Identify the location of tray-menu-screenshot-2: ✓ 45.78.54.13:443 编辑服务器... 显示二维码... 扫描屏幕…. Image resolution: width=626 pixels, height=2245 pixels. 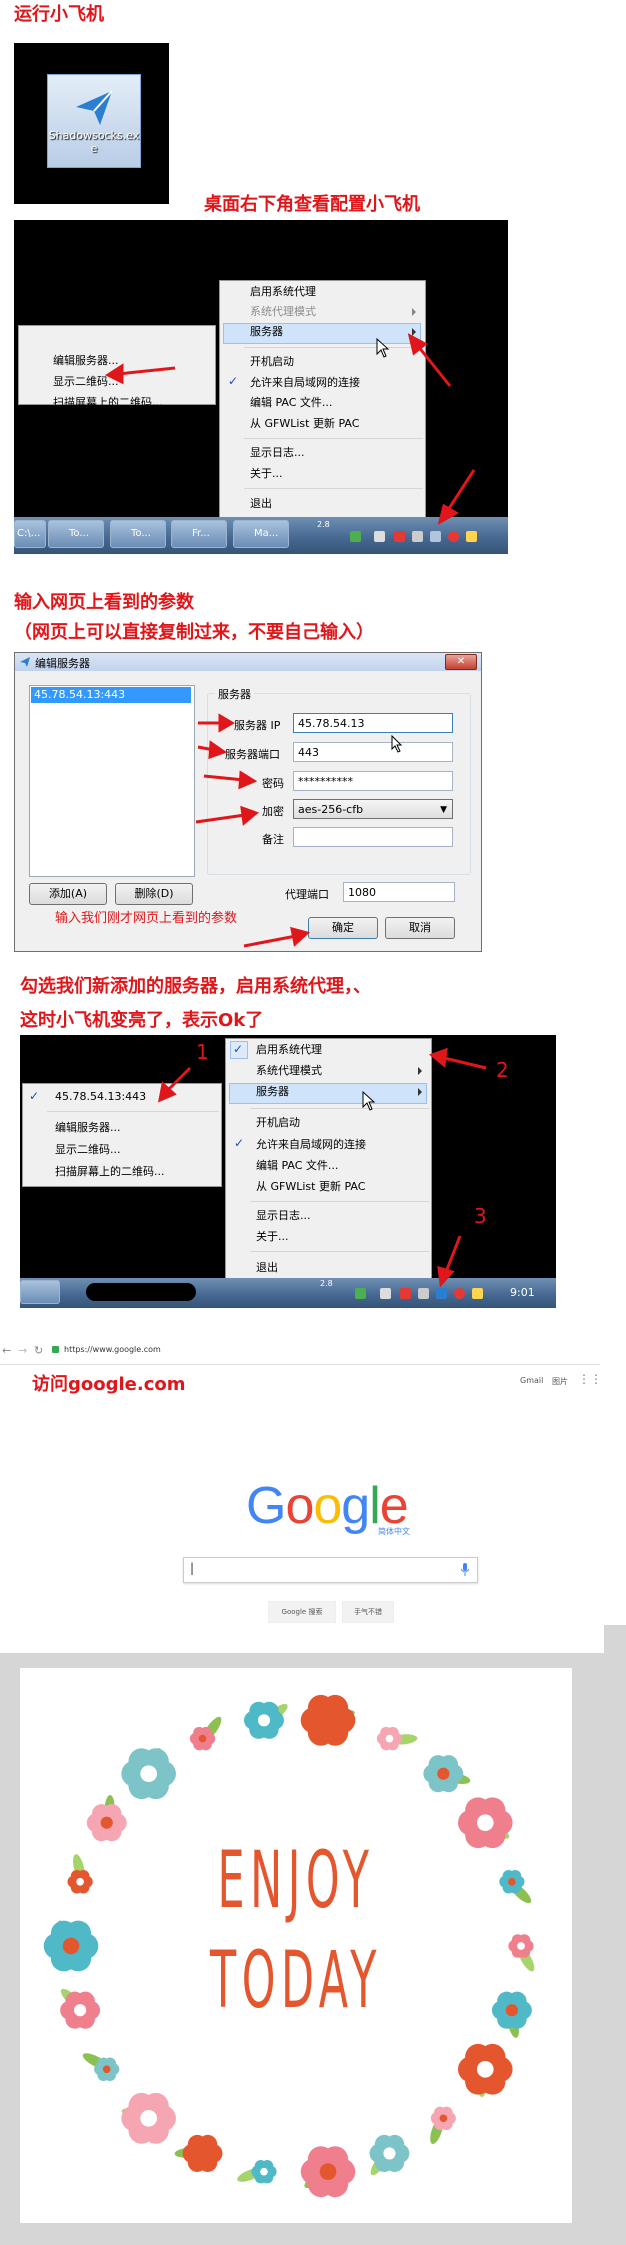
(288, 1171).